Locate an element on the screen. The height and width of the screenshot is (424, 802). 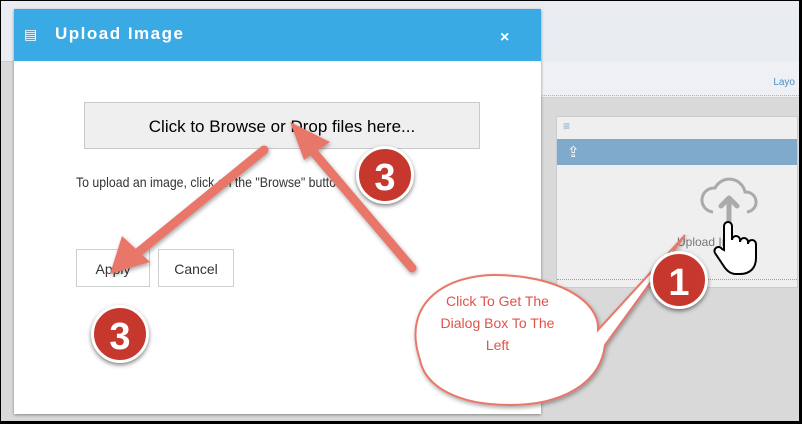
step-badge-3-bottom: 3 is located at coordinates (120, 334).